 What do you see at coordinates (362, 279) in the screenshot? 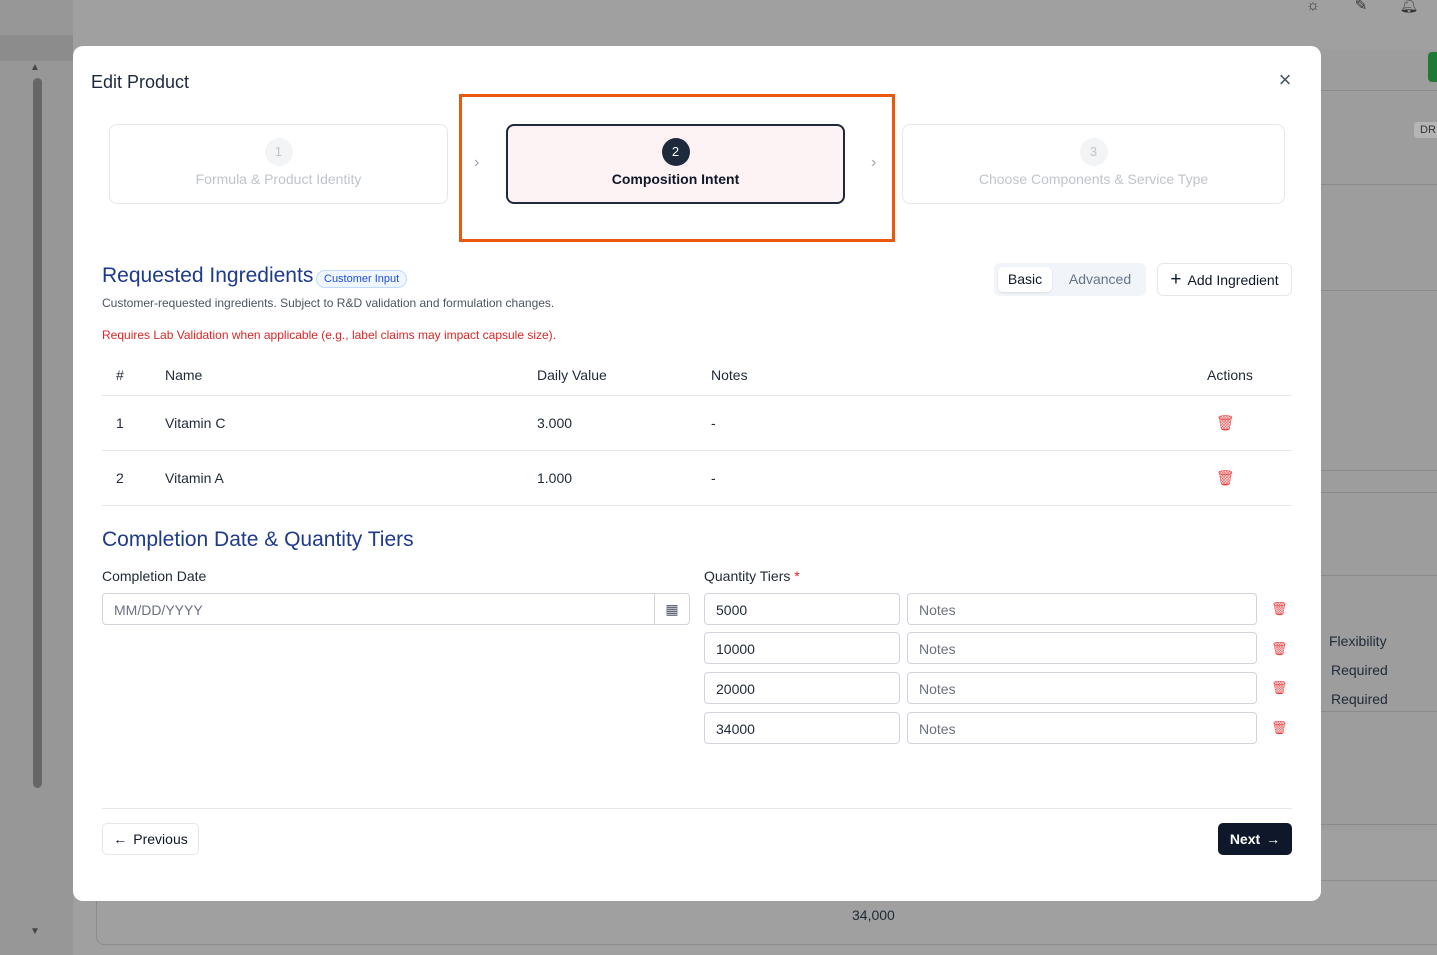
I see `customer-input-badge: Customer Input` at bounding box center [362, 279].